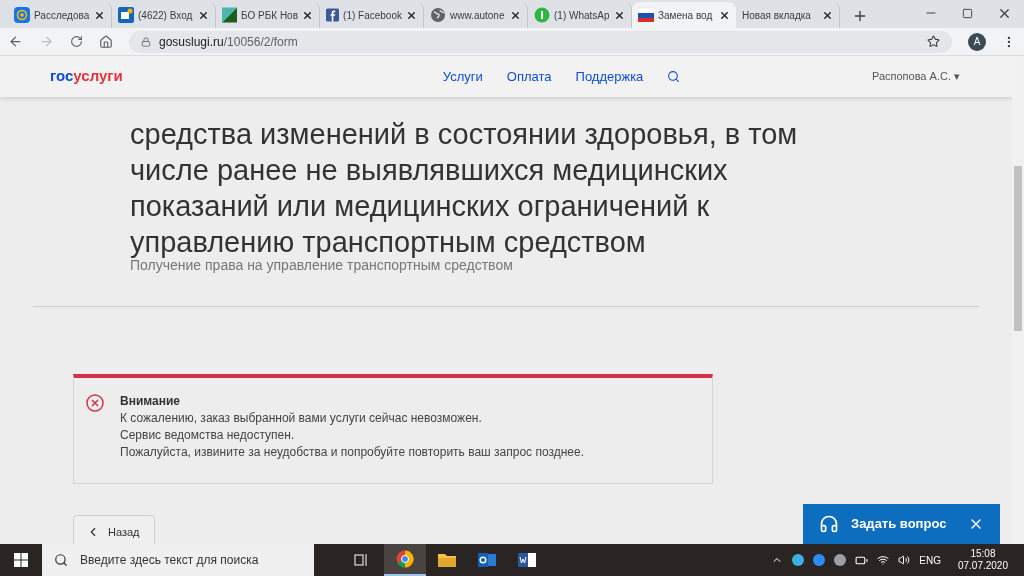 The height and width of the screenshot is (576, 1024). What do you see at coordinates (904, 560) in the screenshot?
I see `speaker-icon` at bounding box center [904, 560].